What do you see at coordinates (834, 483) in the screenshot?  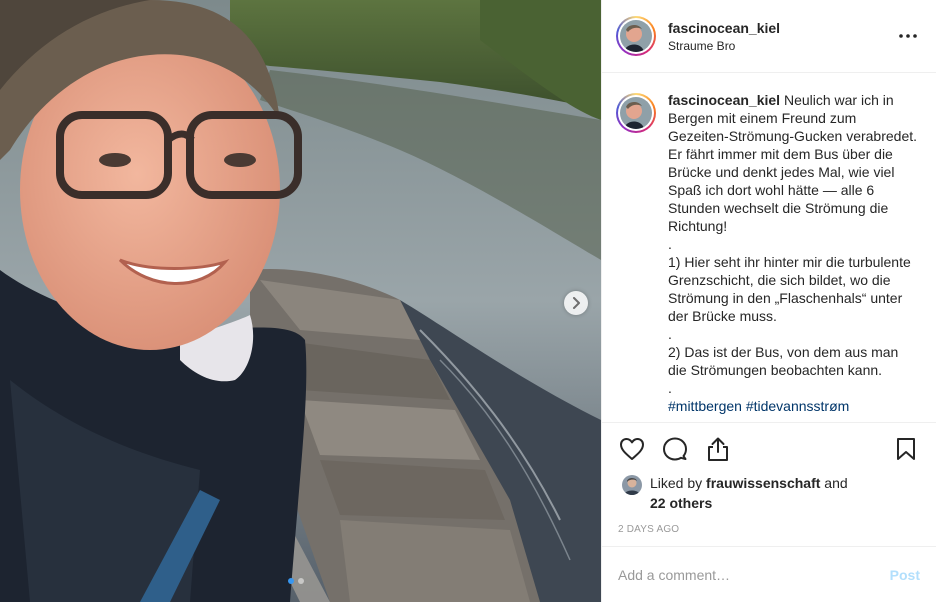 I see `likes-middle: and` at bounding box center [834, 483].